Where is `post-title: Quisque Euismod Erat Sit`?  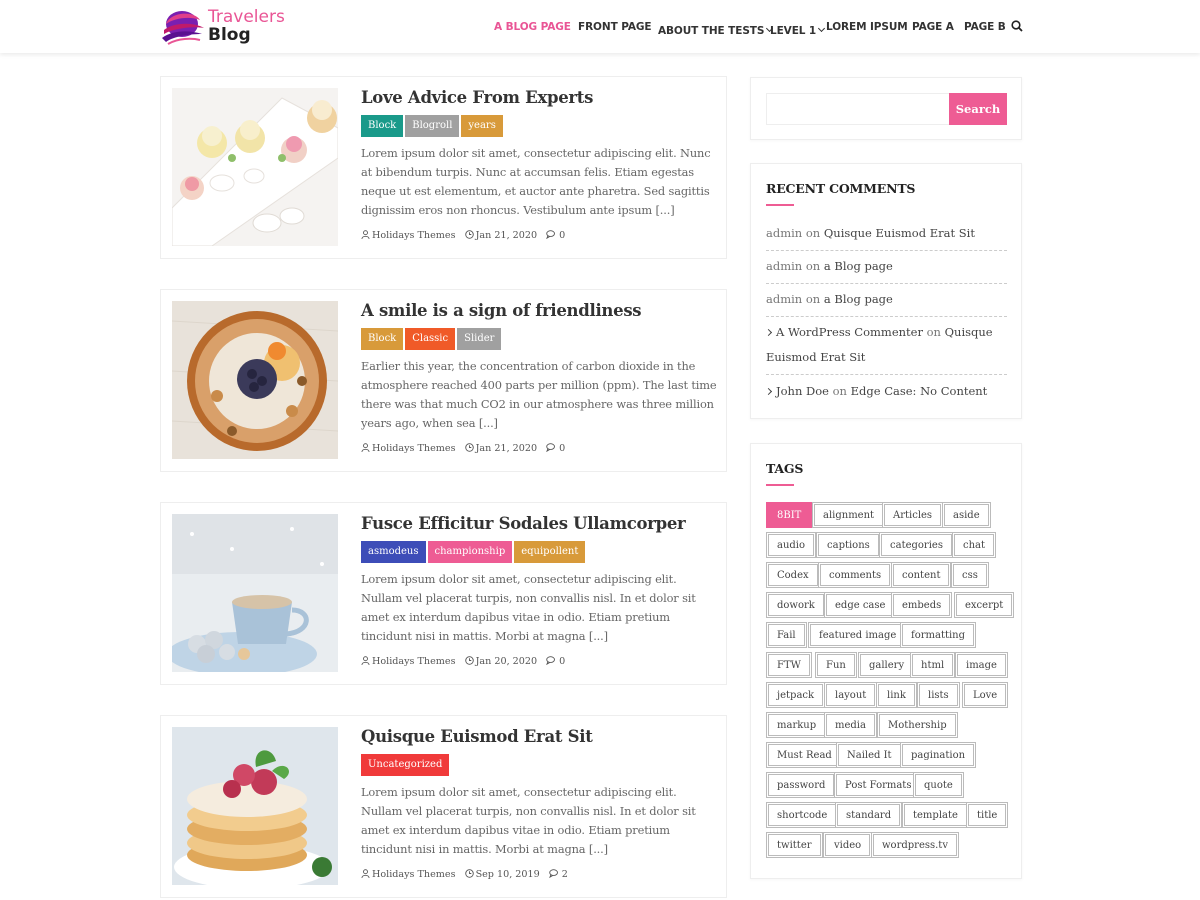
post-title: Quisque Euismod Erat Sit is located at coordinates (477, 736).